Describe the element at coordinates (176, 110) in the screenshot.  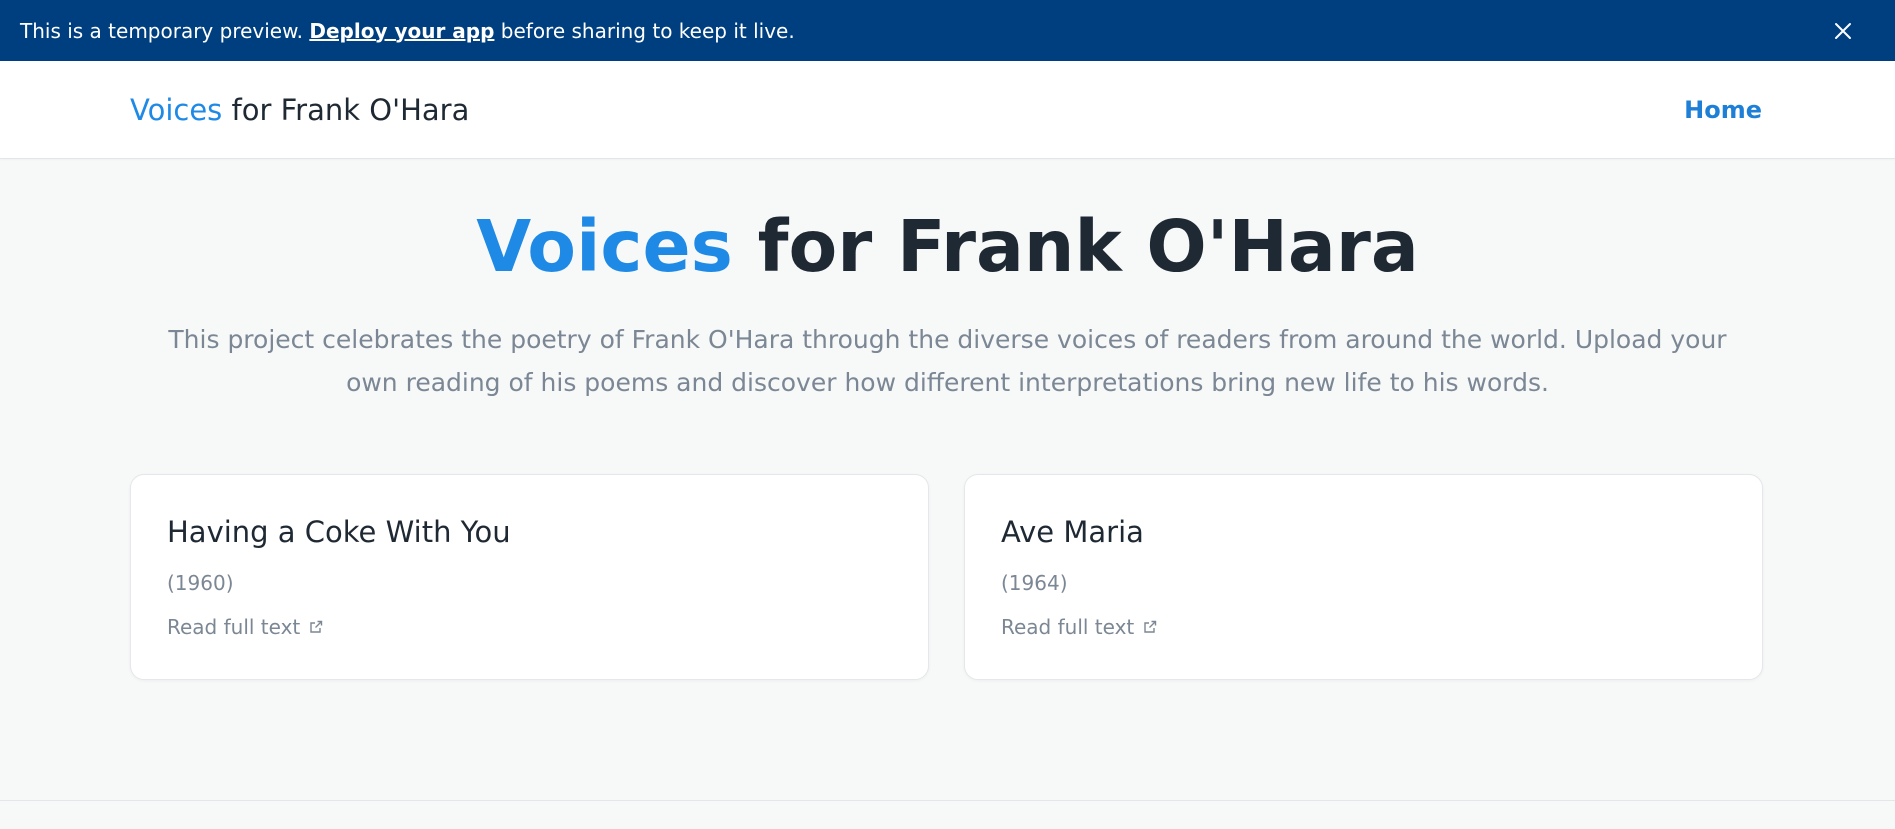
I see `brand-accent: Voices` at that location.